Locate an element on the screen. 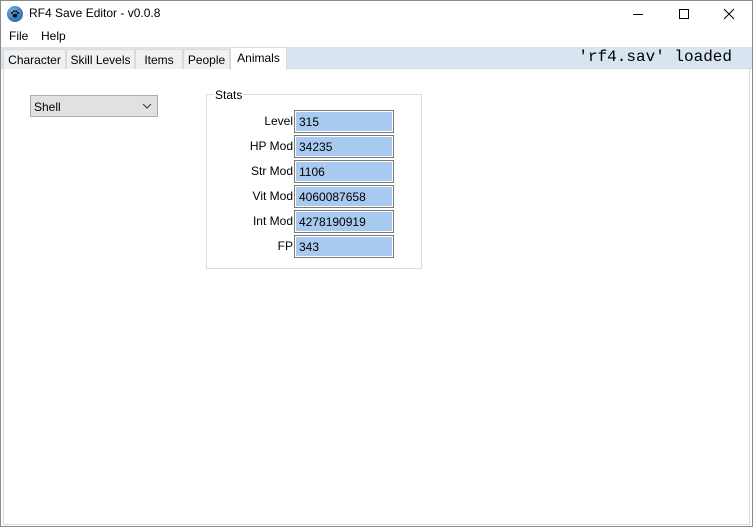 The height and width of the screenshot is (527, 753). str-mod-input is located at coordinates (344, 171).